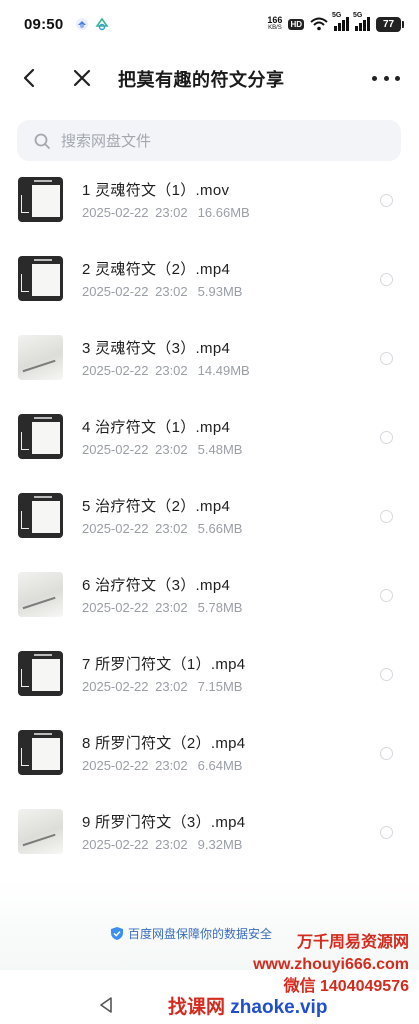 The width and height of the screenshot is (419, 1024). Describe the element at coordinates (296, 24) in the screenshot. I see `hd-badge: HD` at that location.